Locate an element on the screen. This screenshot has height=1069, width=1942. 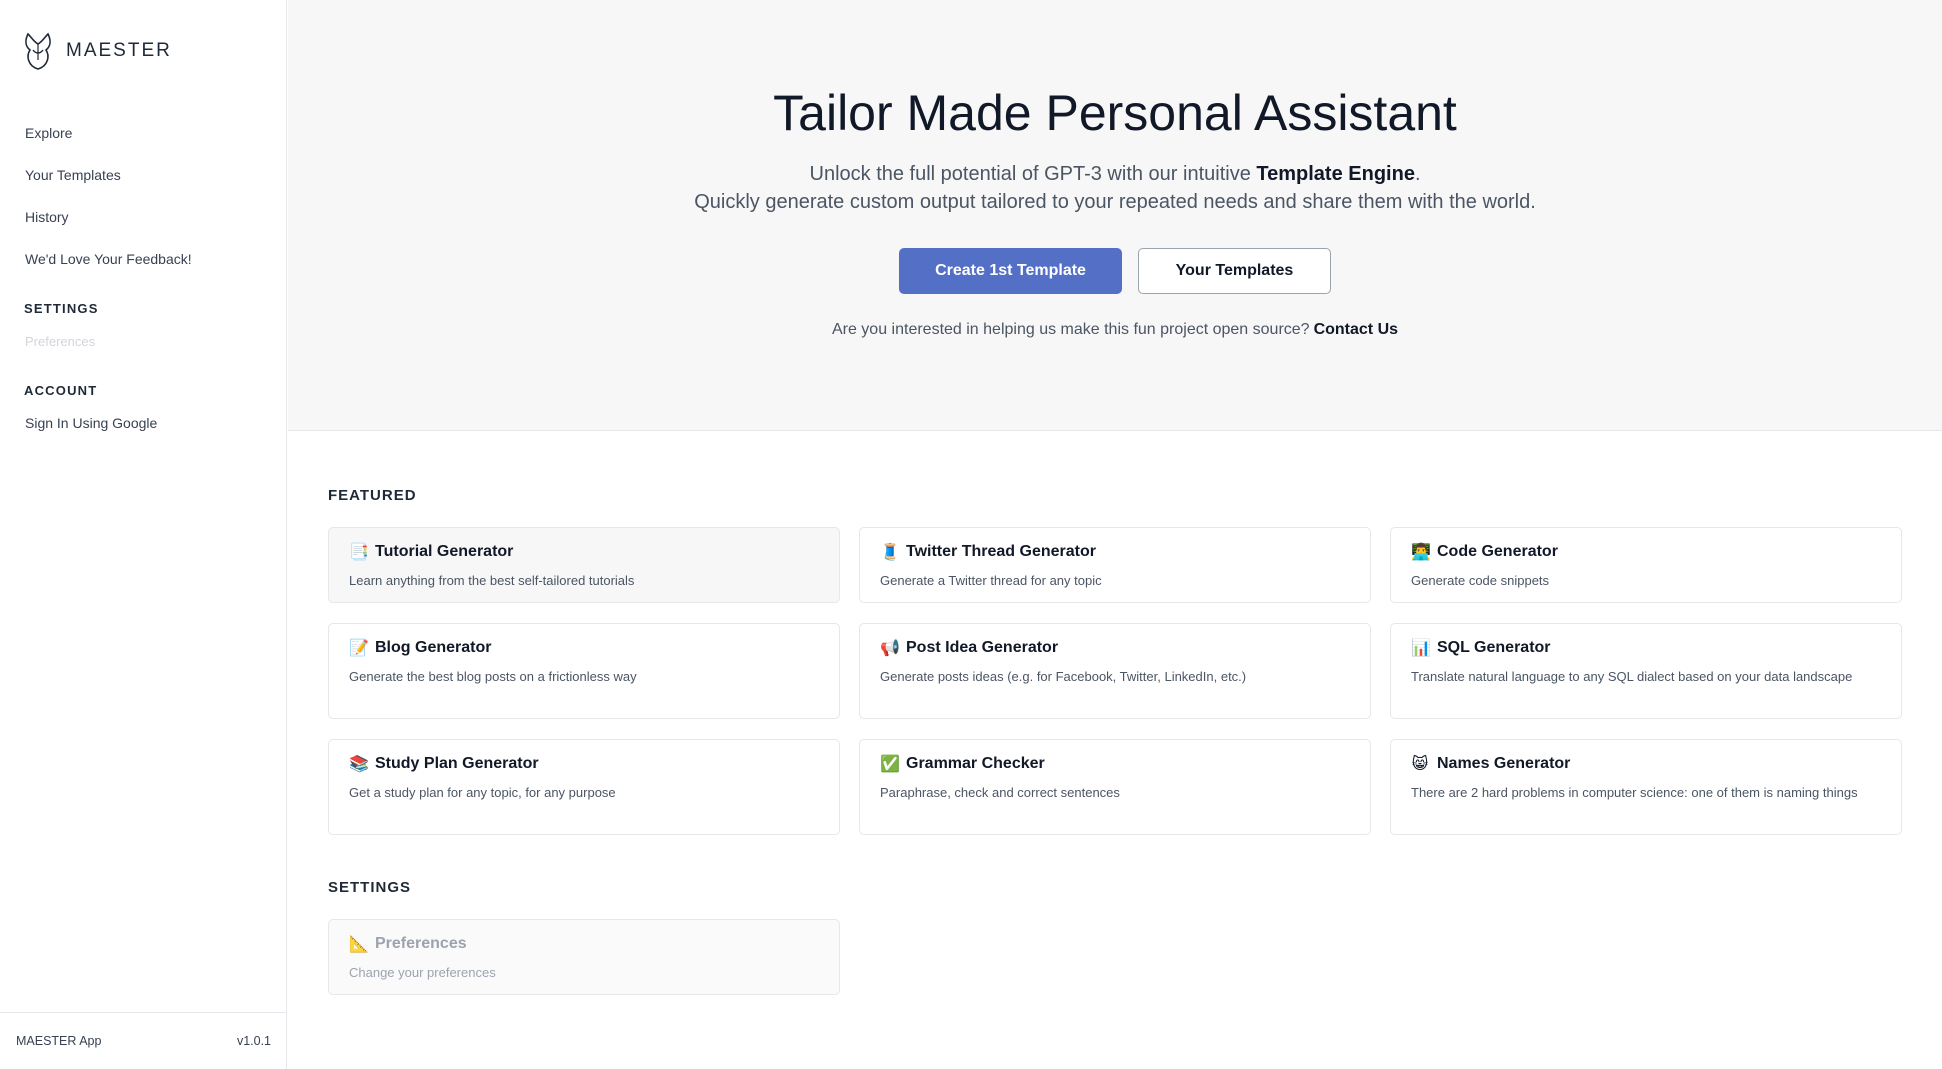
sidebar-settings-heading: SETTINGS is located at coordinates (61, 308).